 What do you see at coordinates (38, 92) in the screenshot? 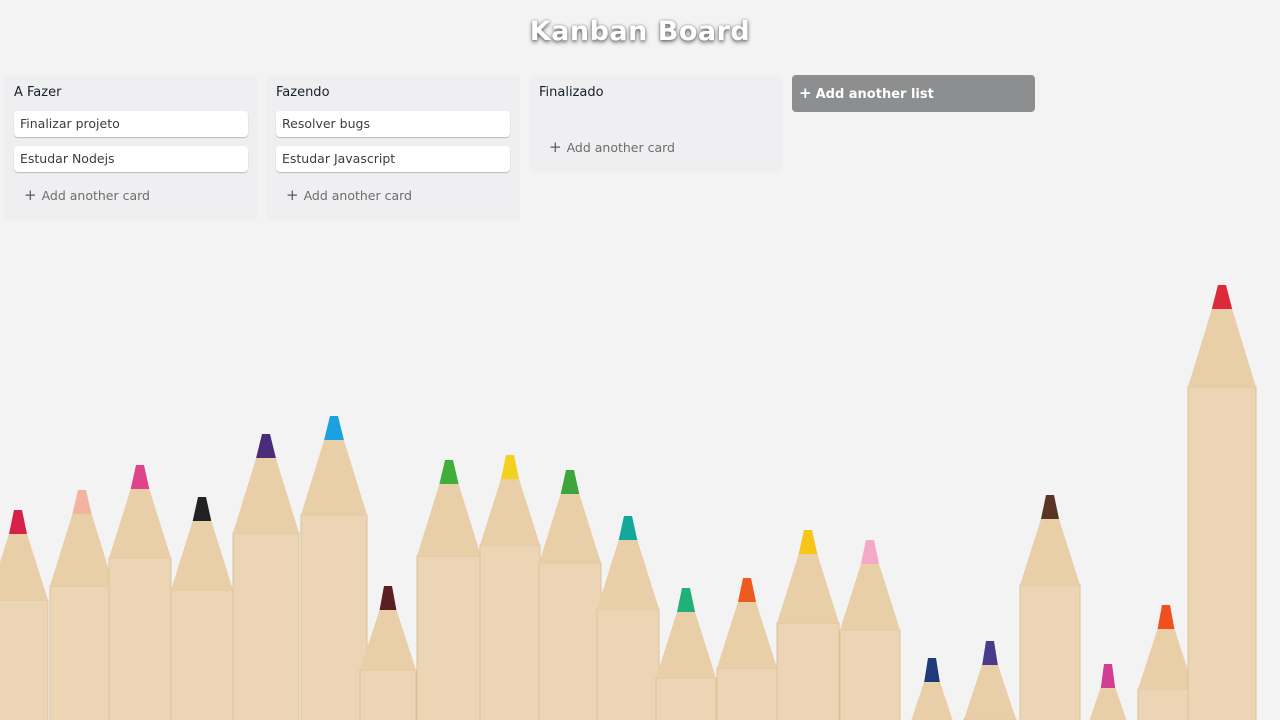
I see `list-title: A Fazer` at bounding box center [38, 92].